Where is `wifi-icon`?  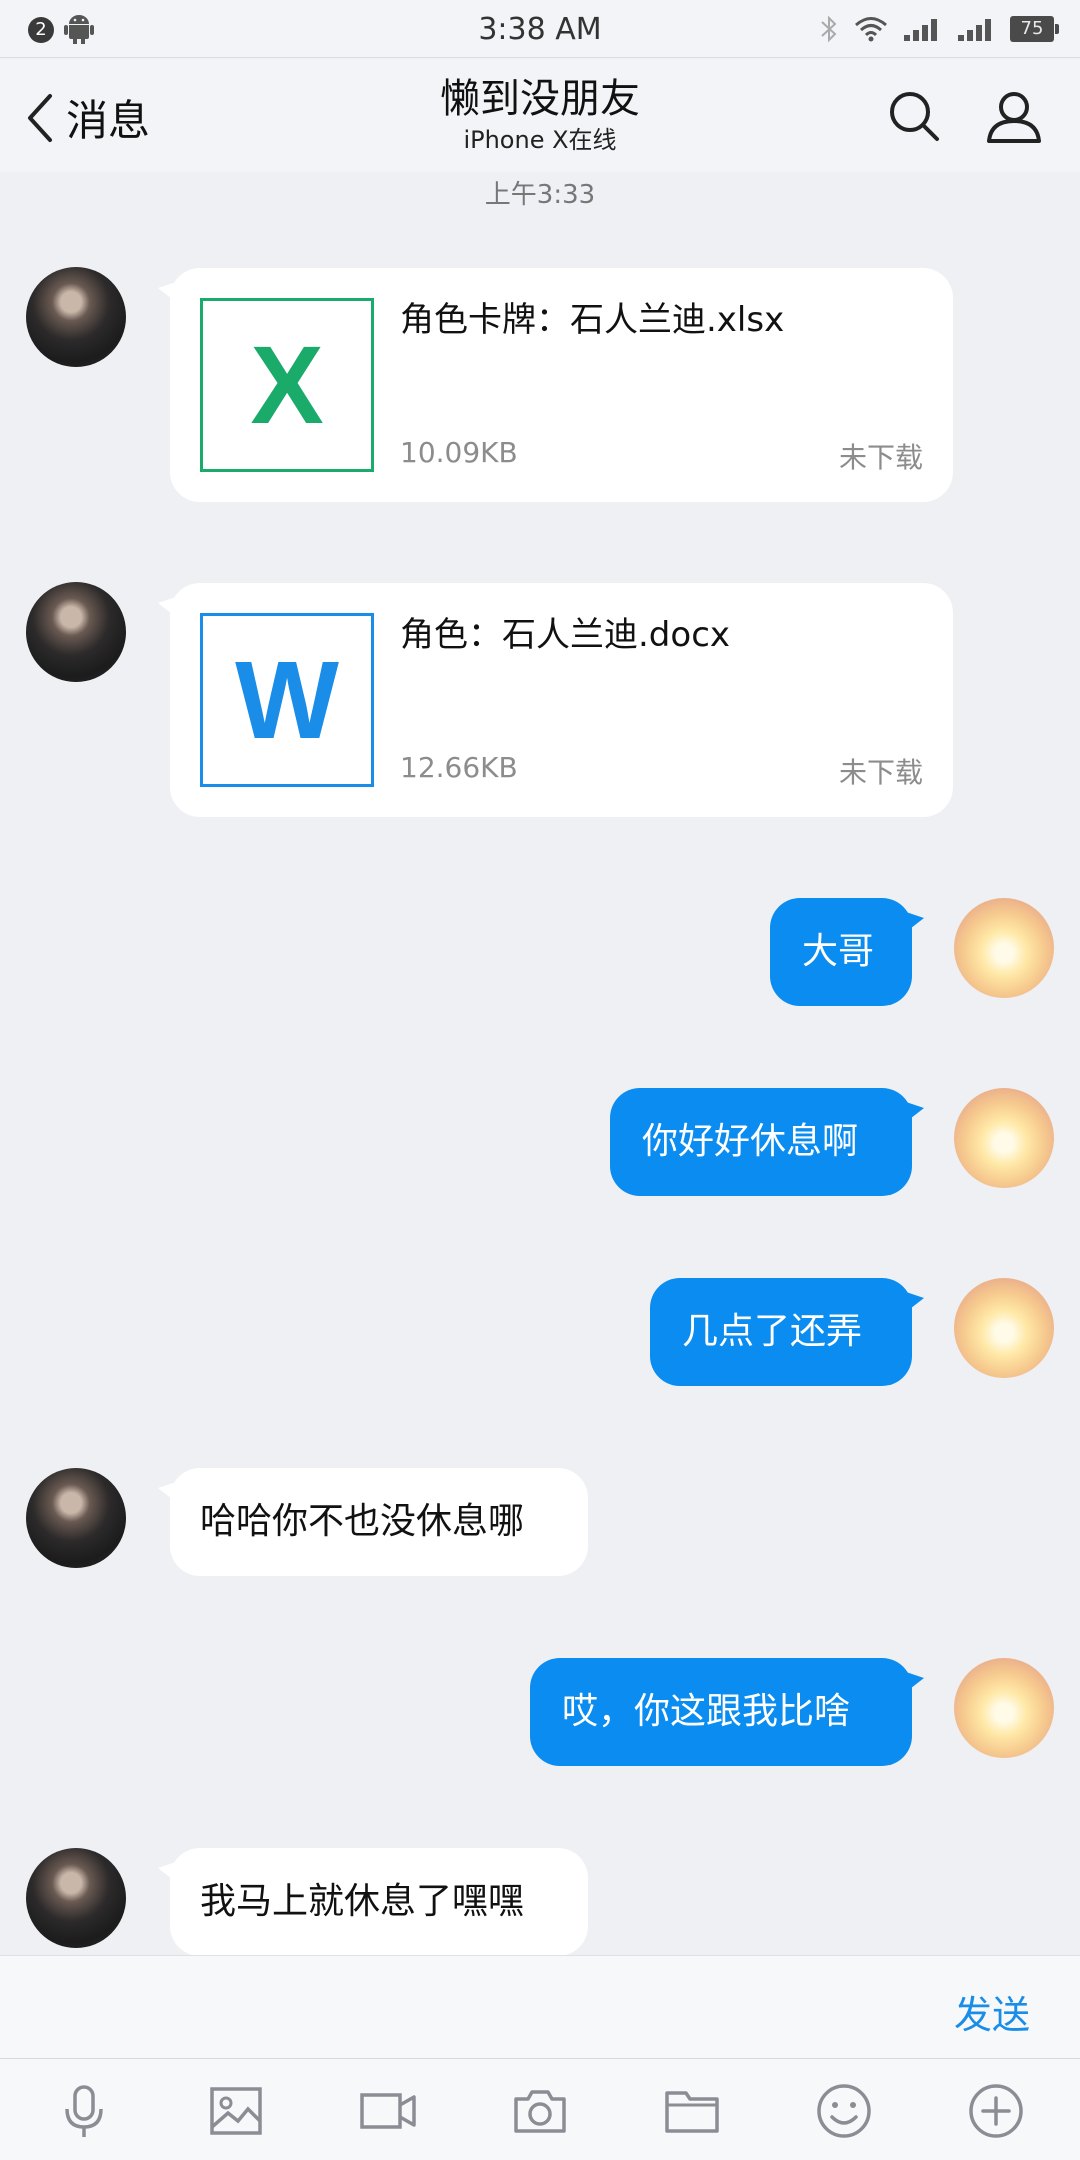 wifi-icon is located at coordinates (871, 29).